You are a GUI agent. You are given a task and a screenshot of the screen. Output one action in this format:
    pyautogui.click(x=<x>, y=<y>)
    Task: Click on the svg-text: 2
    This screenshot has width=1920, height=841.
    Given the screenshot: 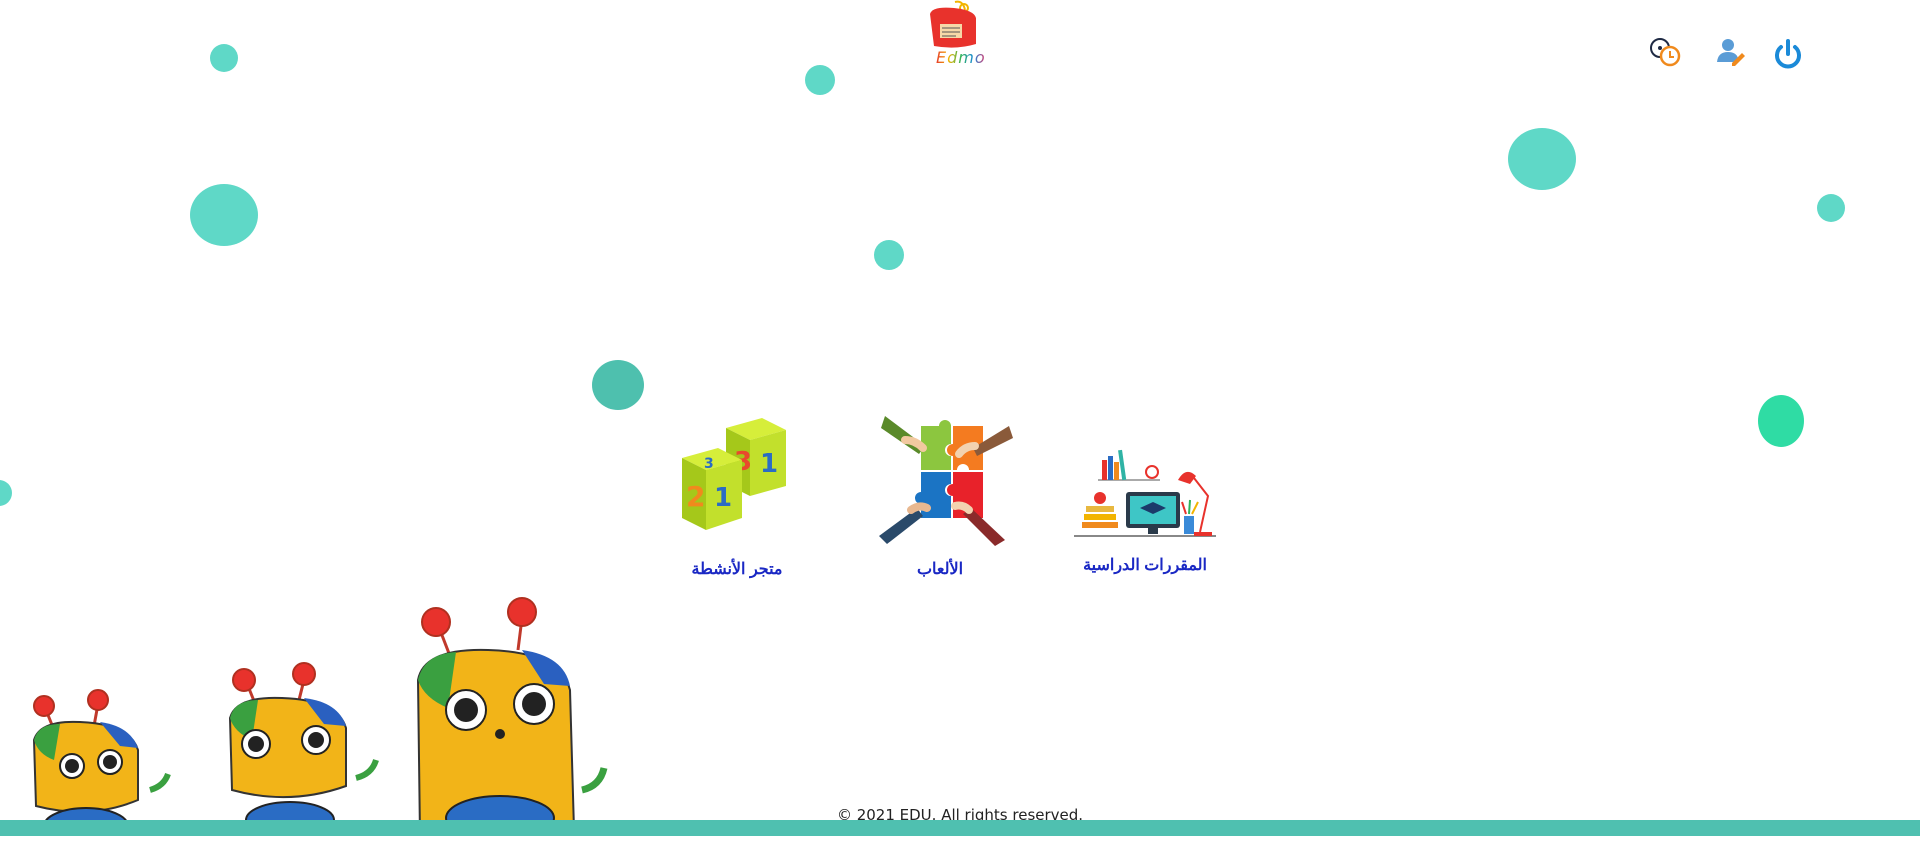 What is the action you would take?
    pyautogui.click(x=695, y=496)
    